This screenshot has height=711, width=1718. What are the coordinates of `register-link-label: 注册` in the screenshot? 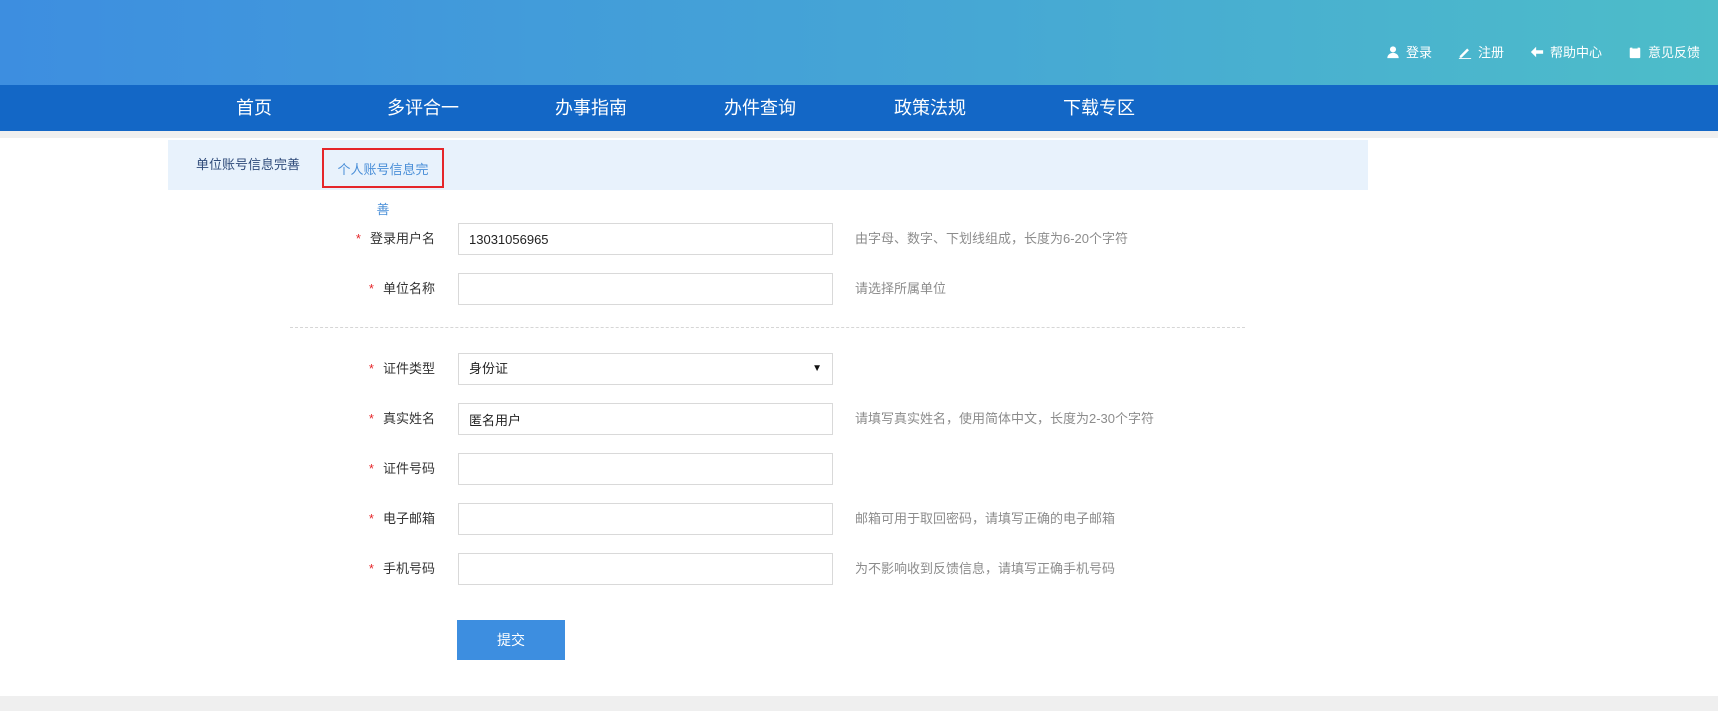 It's located at (1490, 52).